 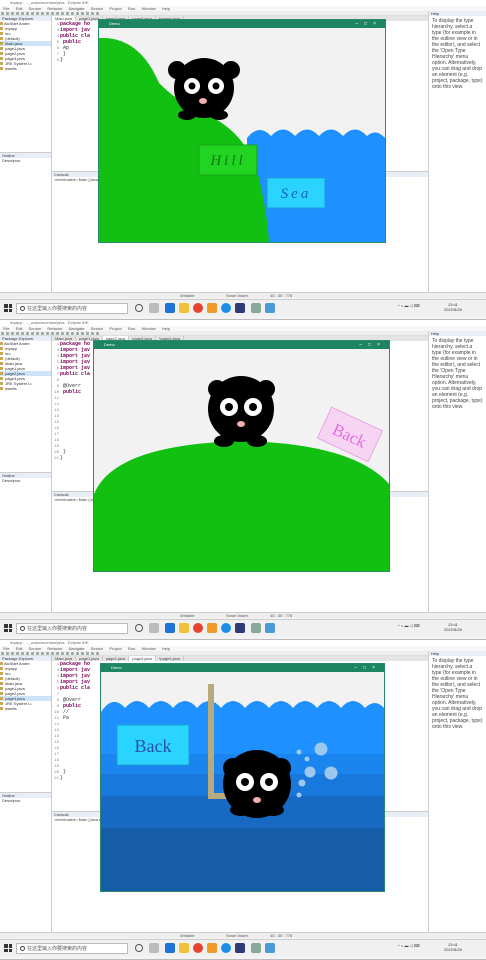 I want to click on sea-label: Sea, so click(x=296, y=194).